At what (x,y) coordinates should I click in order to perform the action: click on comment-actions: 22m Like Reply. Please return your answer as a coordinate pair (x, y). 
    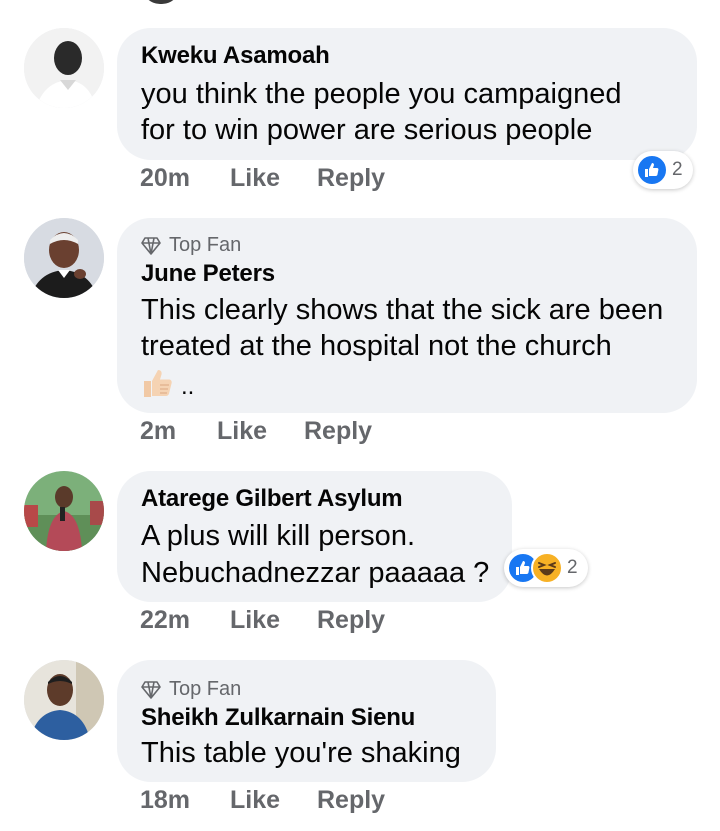
    Looking at the image, I should click on (262, 620).